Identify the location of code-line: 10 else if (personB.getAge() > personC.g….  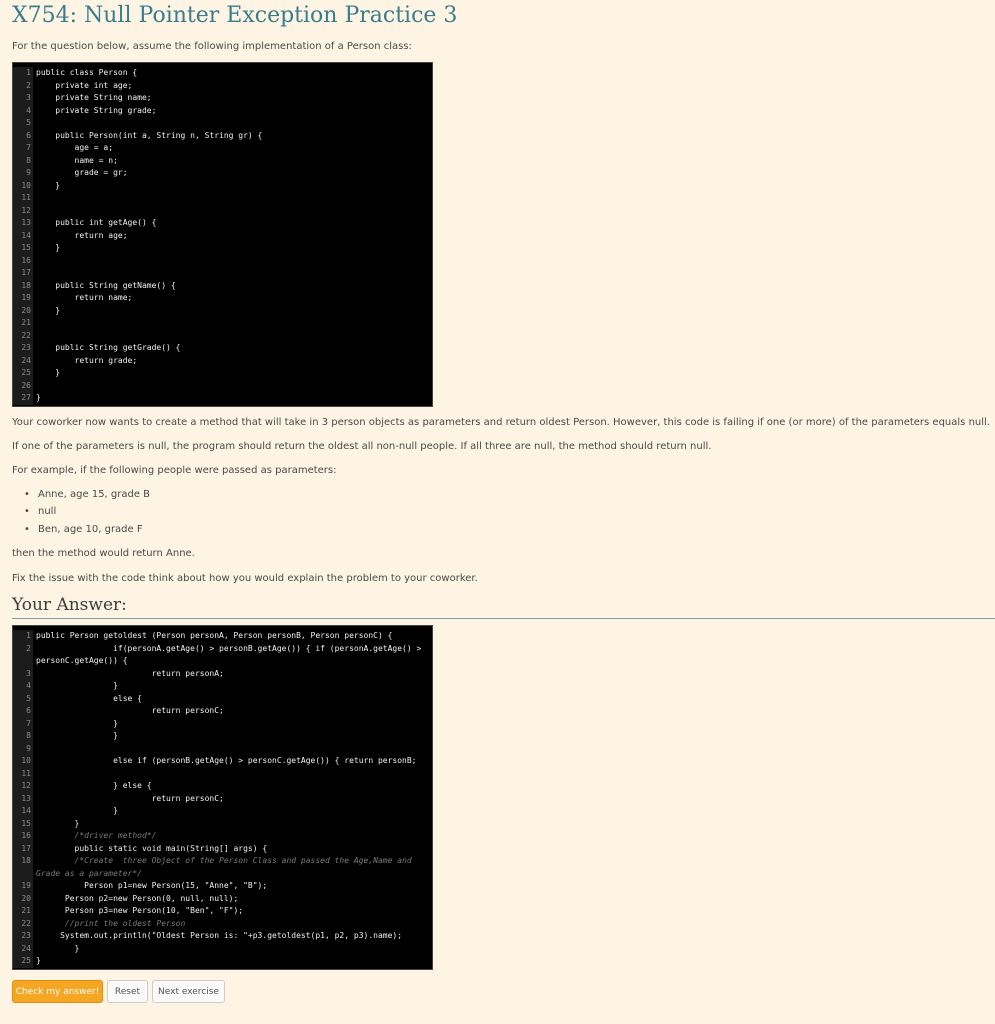
(222, 761).